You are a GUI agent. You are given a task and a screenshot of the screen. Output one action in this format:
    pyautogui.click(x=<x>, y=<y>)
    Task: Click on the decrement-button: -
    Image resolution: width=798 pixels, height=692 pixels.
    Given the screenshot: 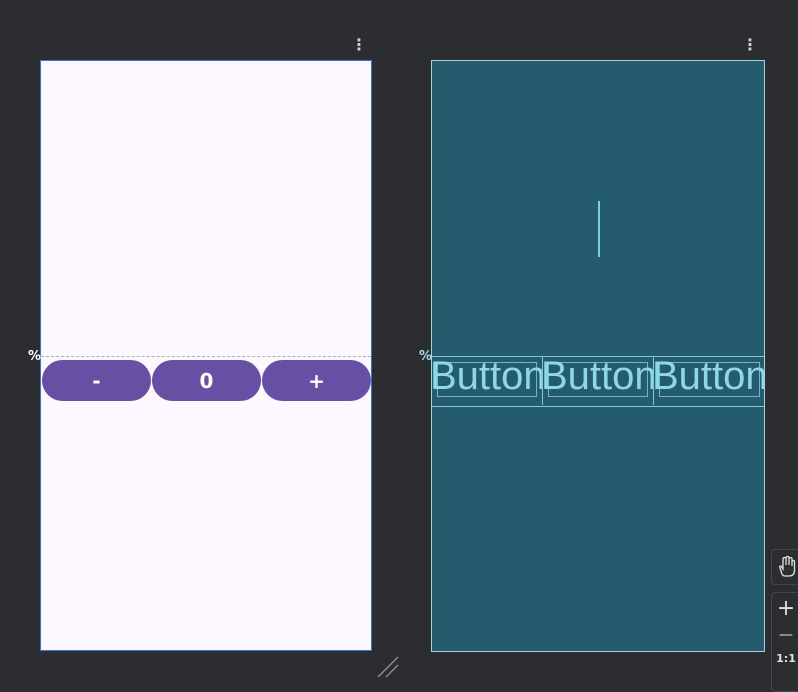 What is the action you would take?
    pyautogui.click(x=96, y=380)
    